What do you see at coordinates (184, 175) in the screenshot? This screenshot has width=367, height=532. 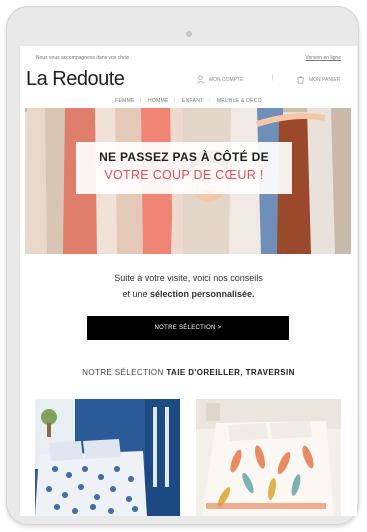 I see `hero-headline-line2: VOTRE COUP DE CŒUR !` at bounding box center [184, 175].